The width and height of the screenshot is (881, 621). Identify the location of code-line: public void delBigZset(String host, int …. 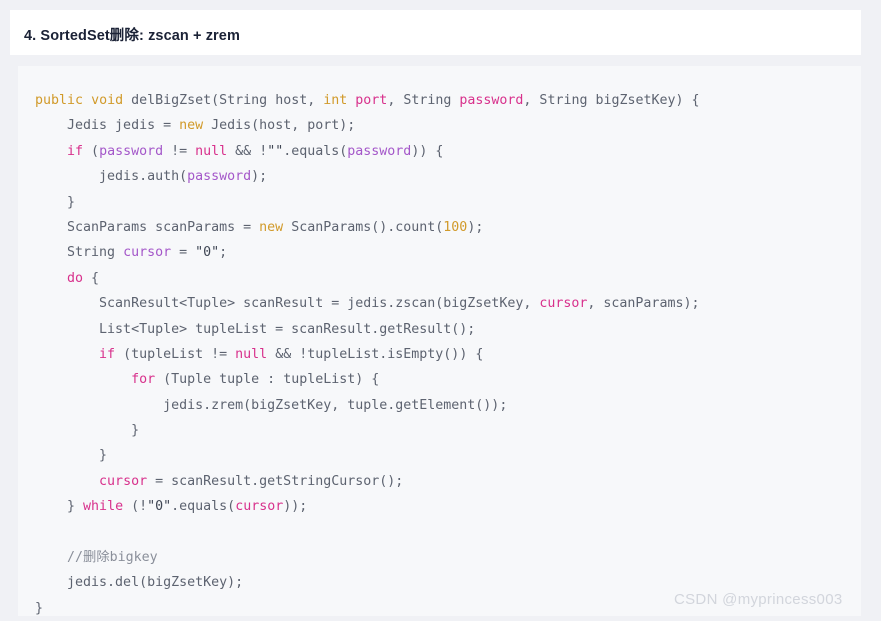
(367, 100).